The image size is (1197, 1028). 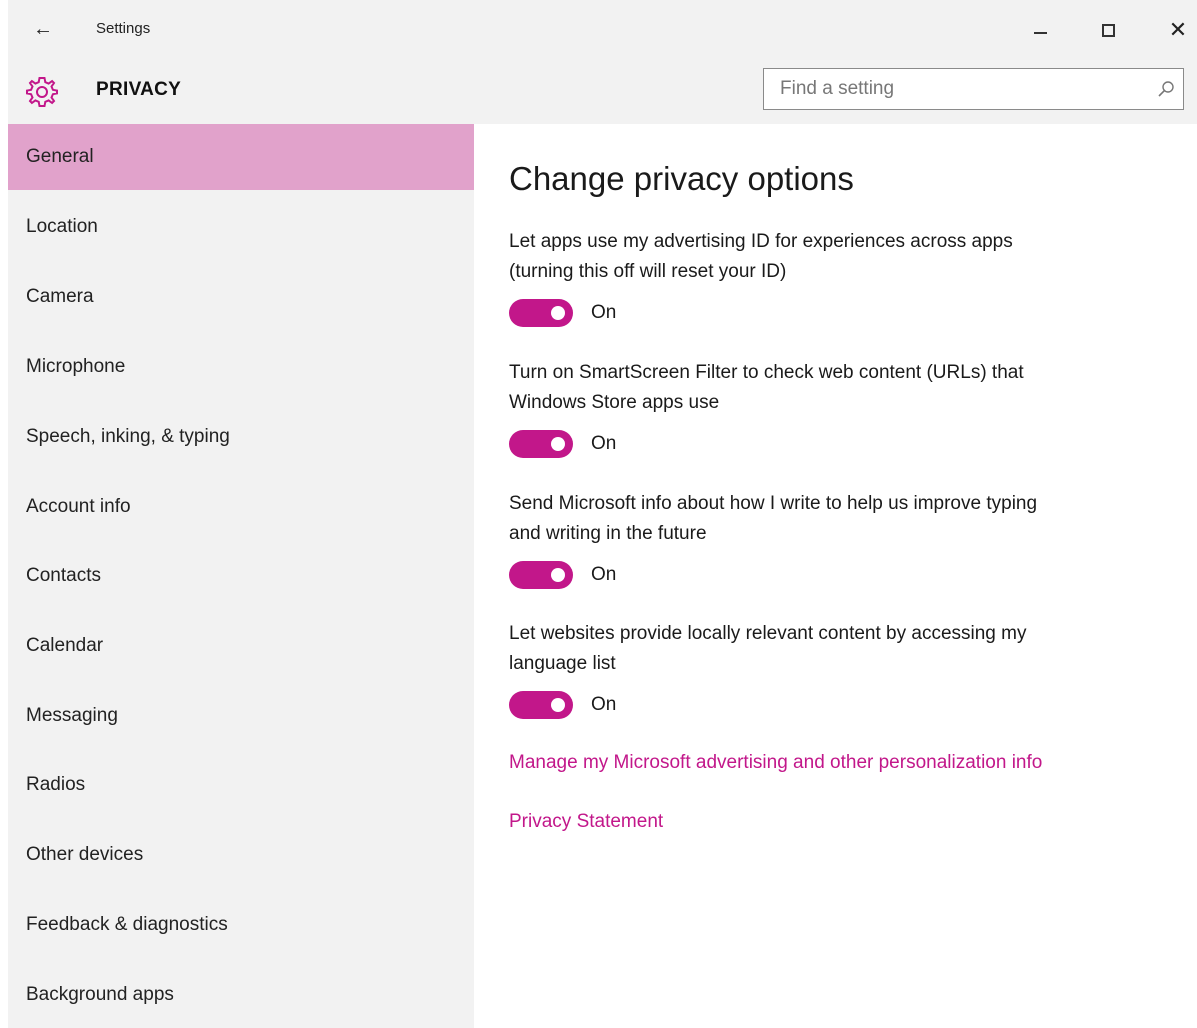 What do you see at coordinates (1166, 89) in the screenshot?
I see `search-icon` at bounding box center [1166, 89].